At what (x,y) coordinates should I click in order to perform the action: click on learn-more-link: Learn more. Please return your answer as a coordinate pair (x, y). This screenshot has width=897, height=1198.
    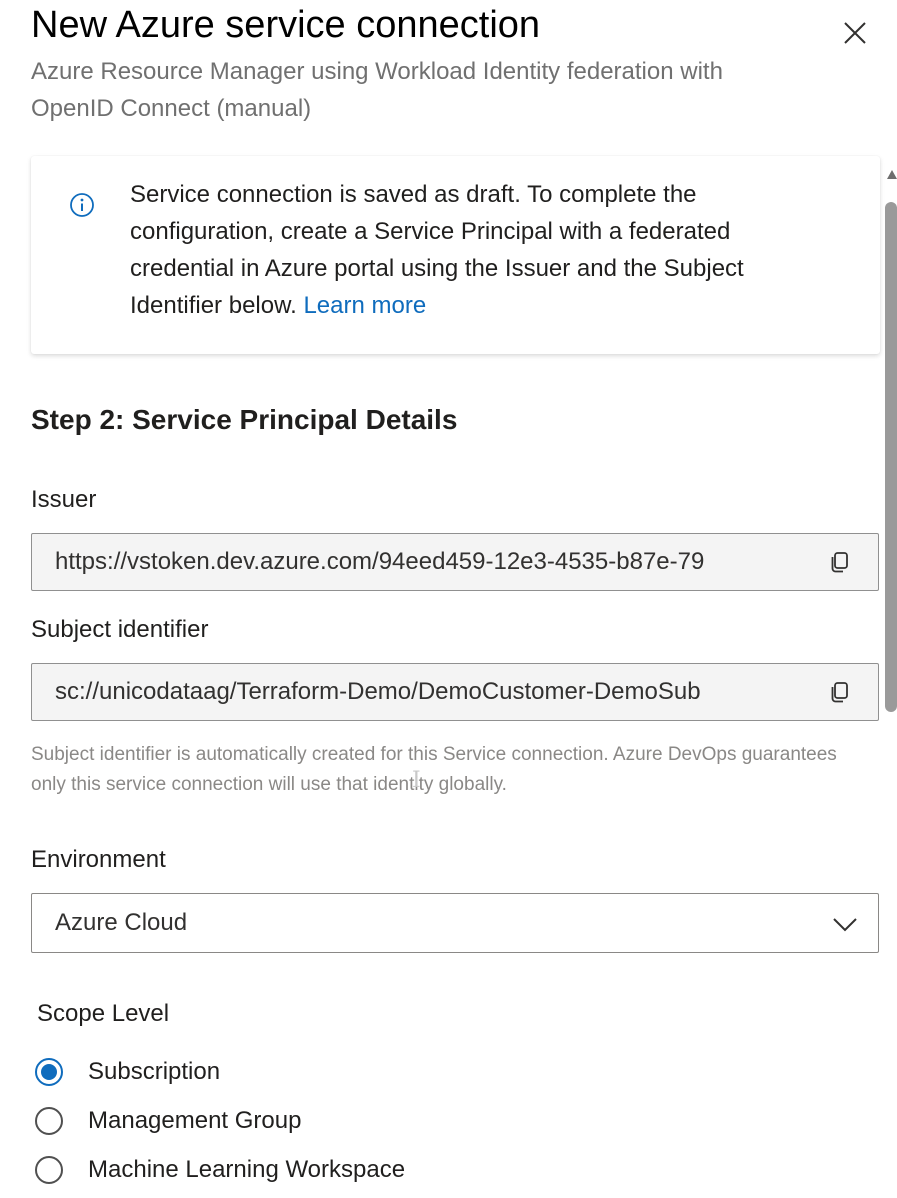
    Looking at the image, I should click on (364, 305).